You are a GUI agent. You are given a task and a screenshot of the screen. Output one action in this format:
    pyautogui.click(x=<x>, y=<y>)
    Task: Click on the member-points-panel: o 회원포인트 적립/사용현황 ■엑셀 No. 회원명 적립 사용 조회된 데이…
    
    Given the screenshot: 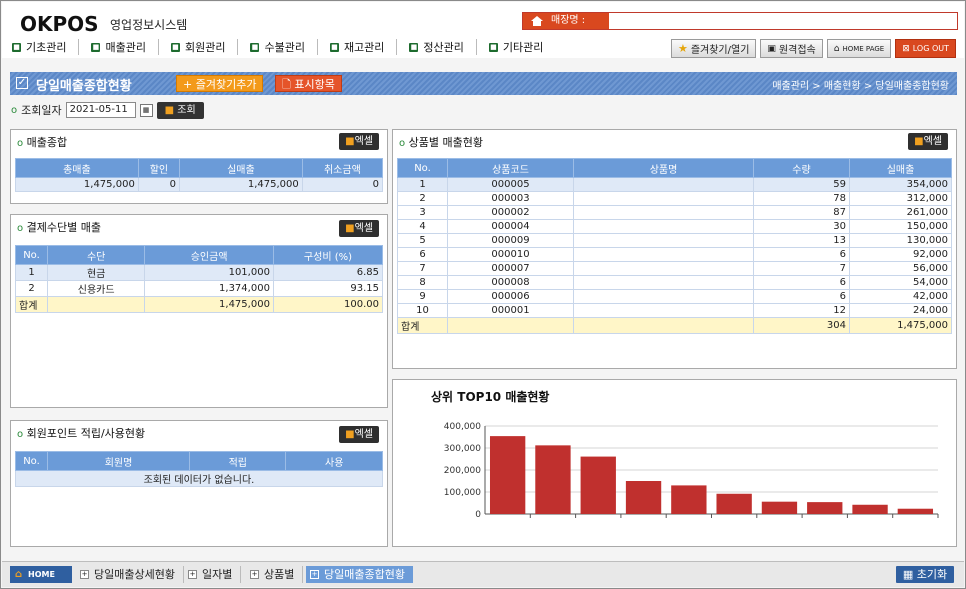 What is the action you would take?
    pyautogui.click(x=199, y=483)
    